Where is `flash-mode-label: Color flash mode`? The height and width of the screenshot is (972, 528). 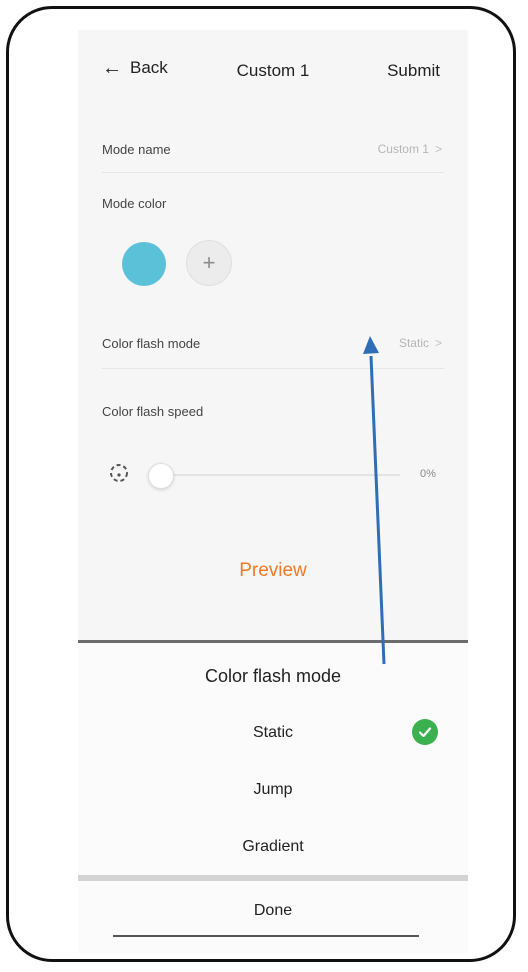 flash-mode-label: Color flash mode is located at coordinates (151, 343).